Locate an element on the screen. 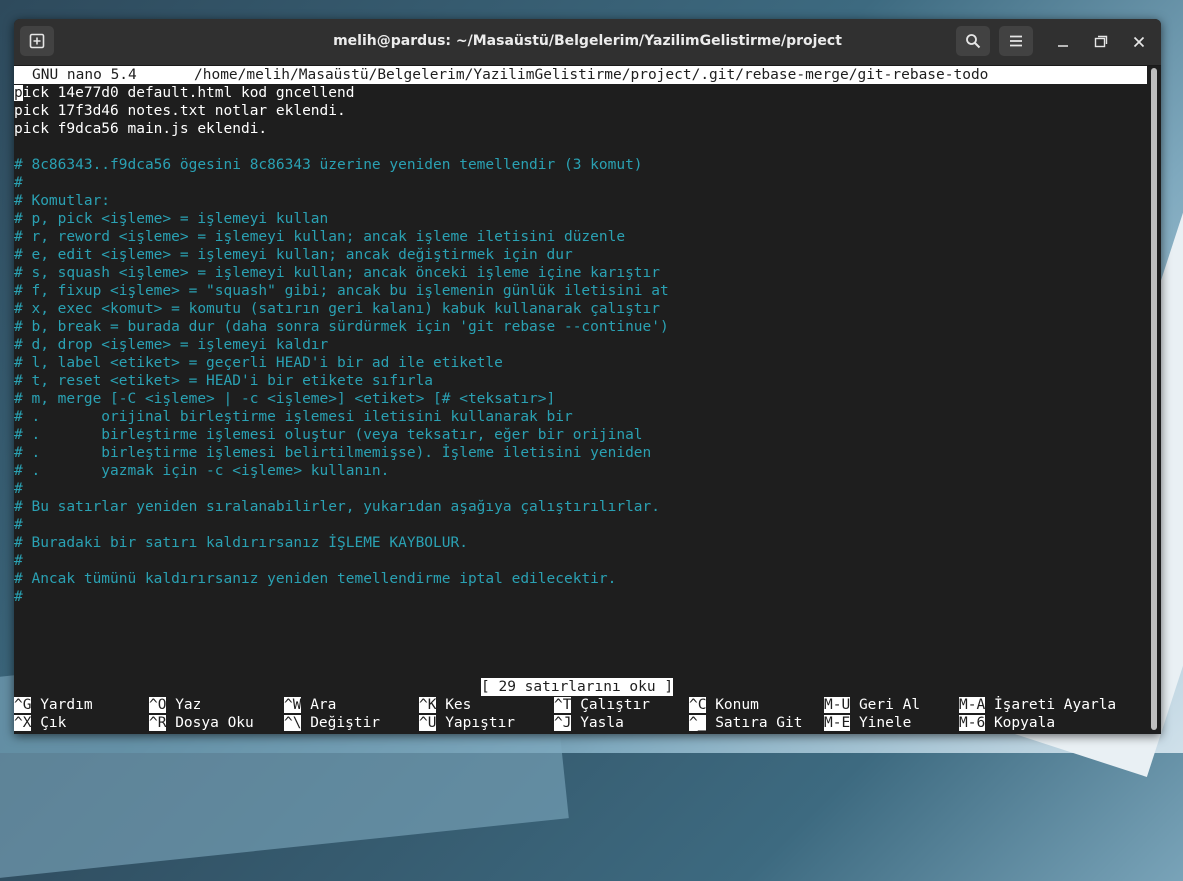 This screenshot has height=881, width=1183. shortcut-item: M-6 Kopyala is located at coordinates (1007, 723).